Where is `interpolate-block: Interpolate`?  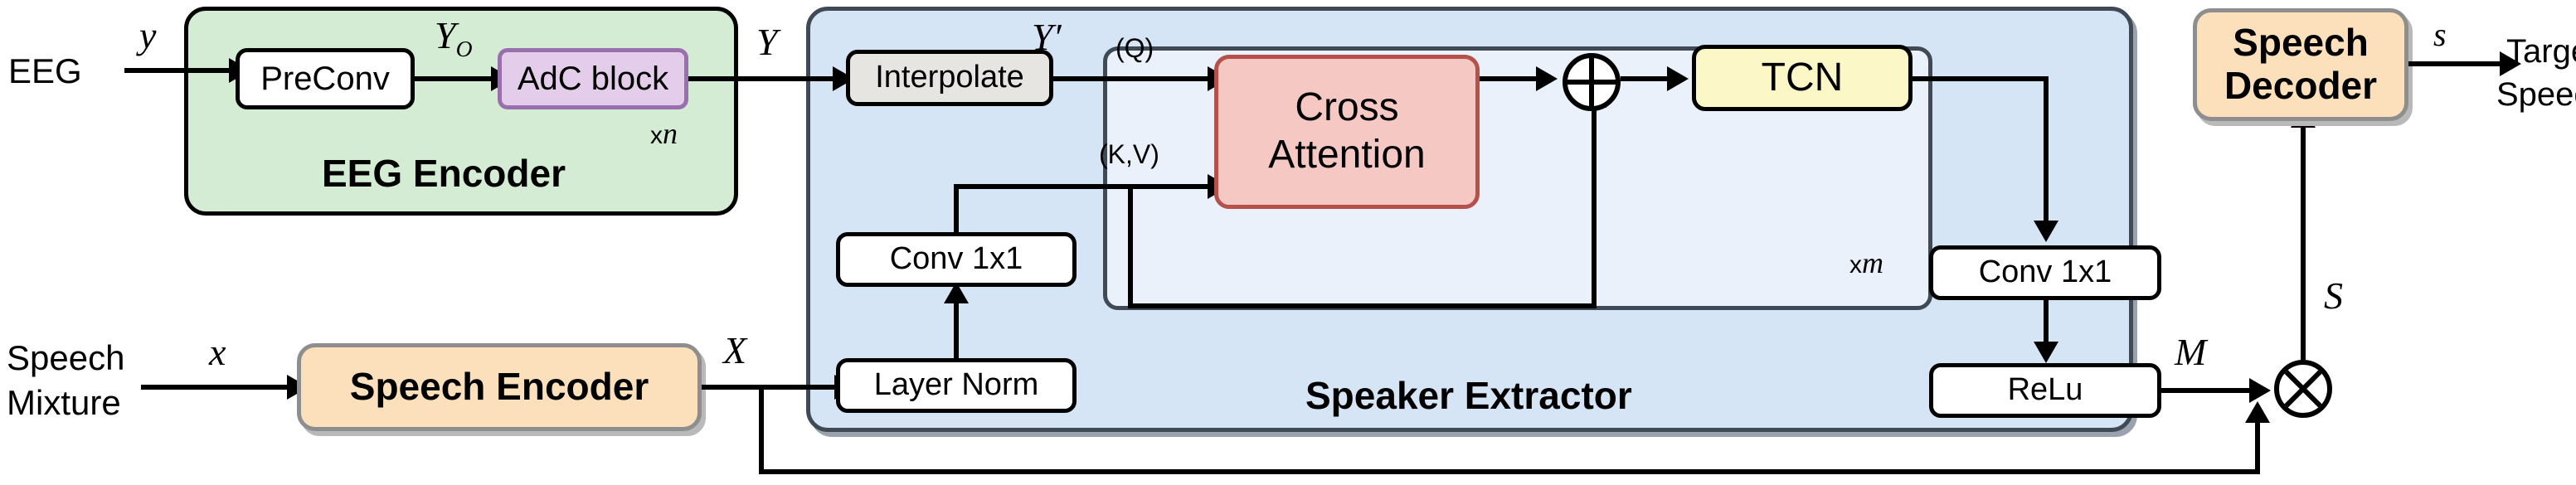 interpolate-block: Interpolate is located at coordinates (950, 78).